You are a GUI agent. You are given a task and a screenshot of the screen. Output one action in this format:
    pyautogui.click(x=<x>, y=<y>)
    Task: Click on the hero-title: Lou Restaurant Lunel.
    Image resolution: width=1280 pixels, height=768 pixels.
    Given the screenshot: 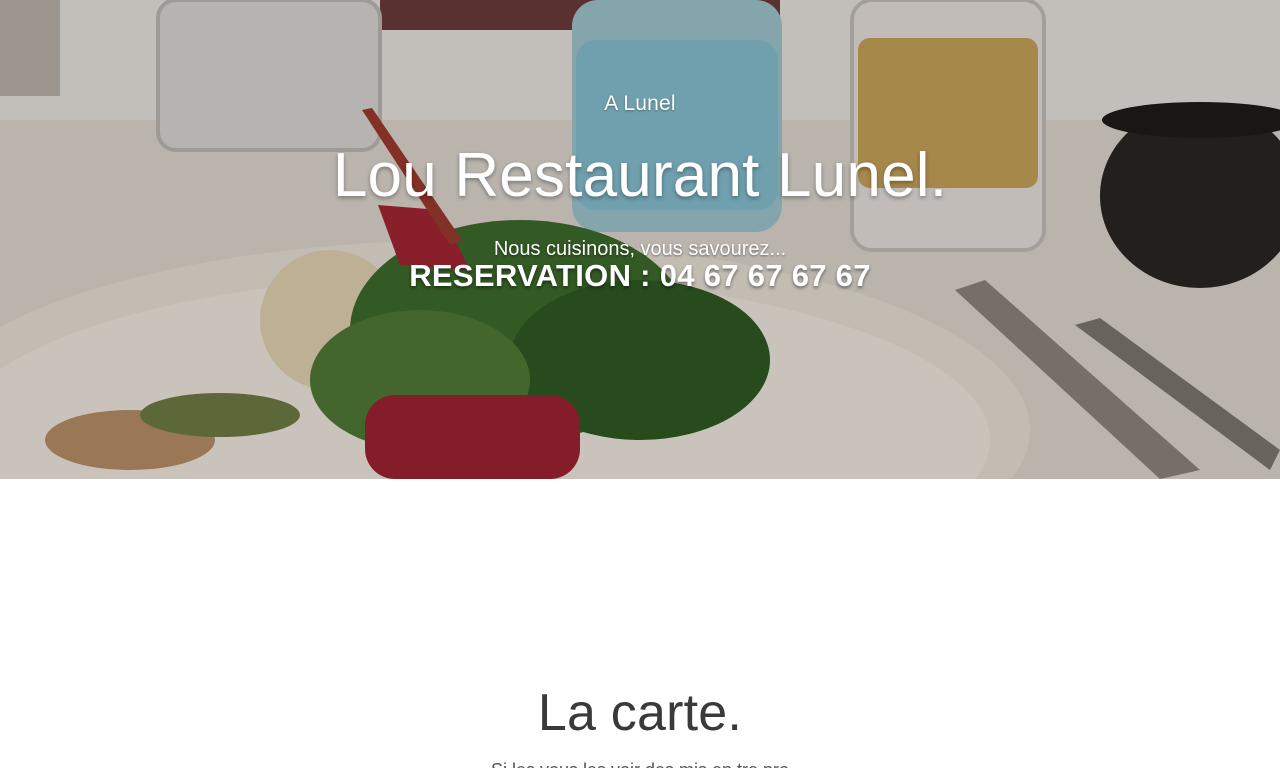 What is the action you would take?
    pyautogui.click(x=640, y=175)
    